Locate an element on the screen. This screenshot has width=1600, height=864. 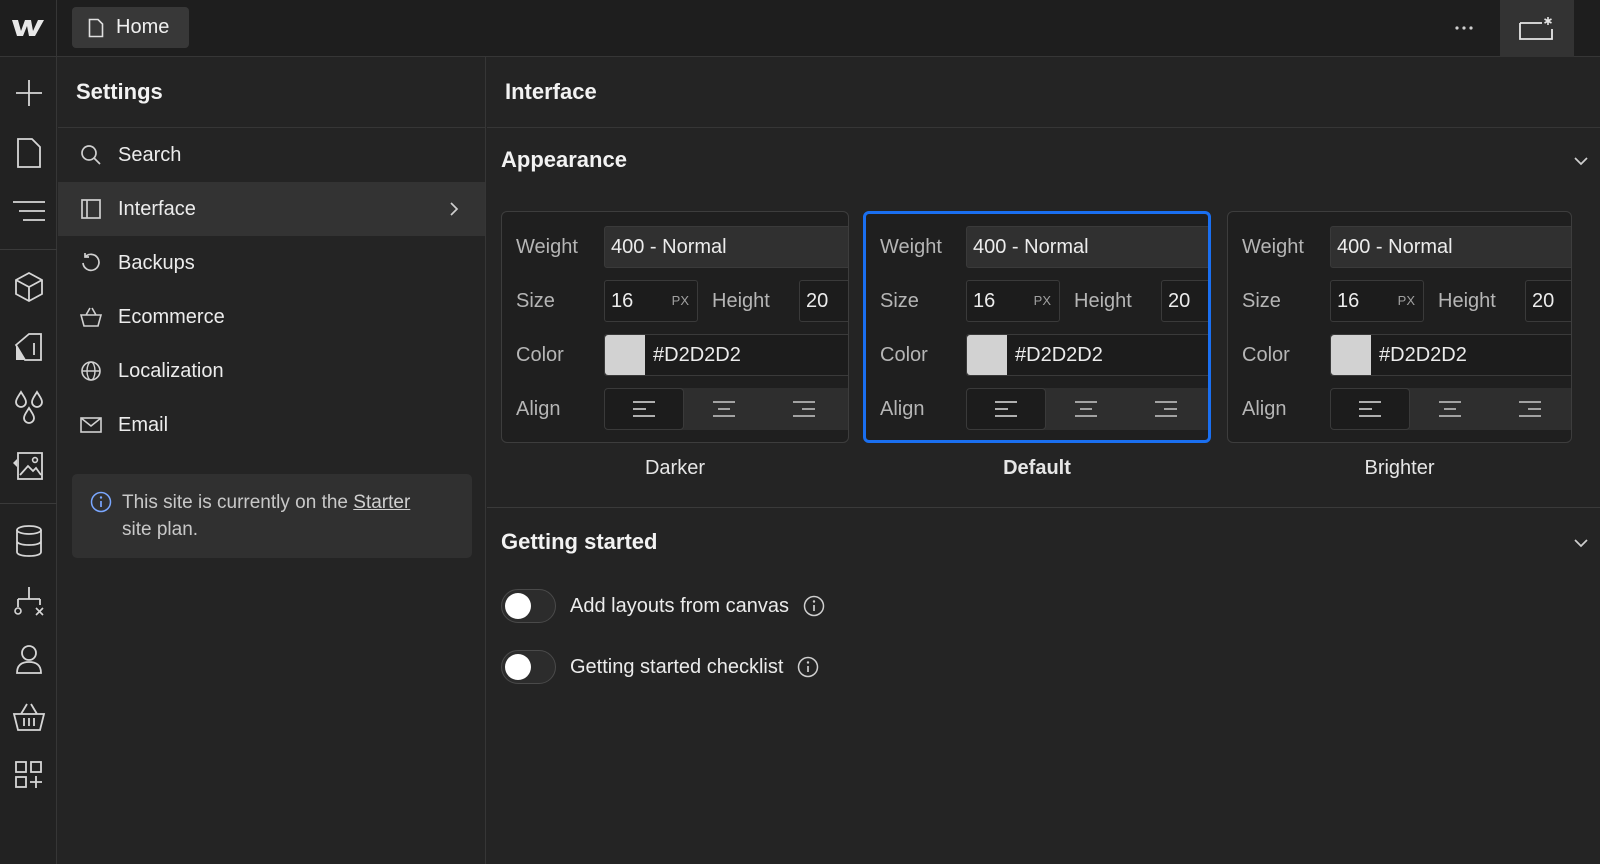
apps-icon is located at coordinates (28, 775).